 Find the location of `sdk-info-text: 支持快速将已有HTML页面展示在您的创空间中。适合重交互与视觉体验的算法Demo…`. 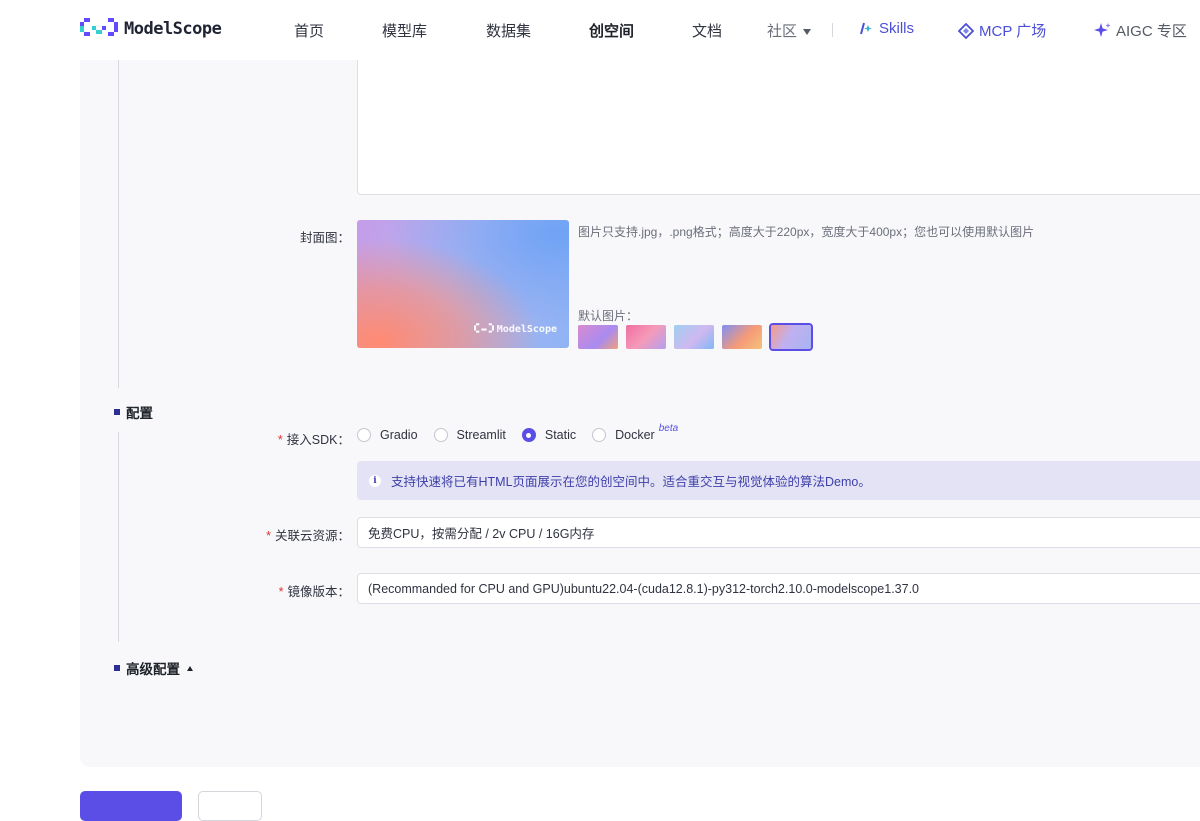

sdk-info-text: 支持快速将已有HTML页面展示在您的创空间中。适合重交互与视觉体验的算法Demo… is located at coordinates (631, 482).